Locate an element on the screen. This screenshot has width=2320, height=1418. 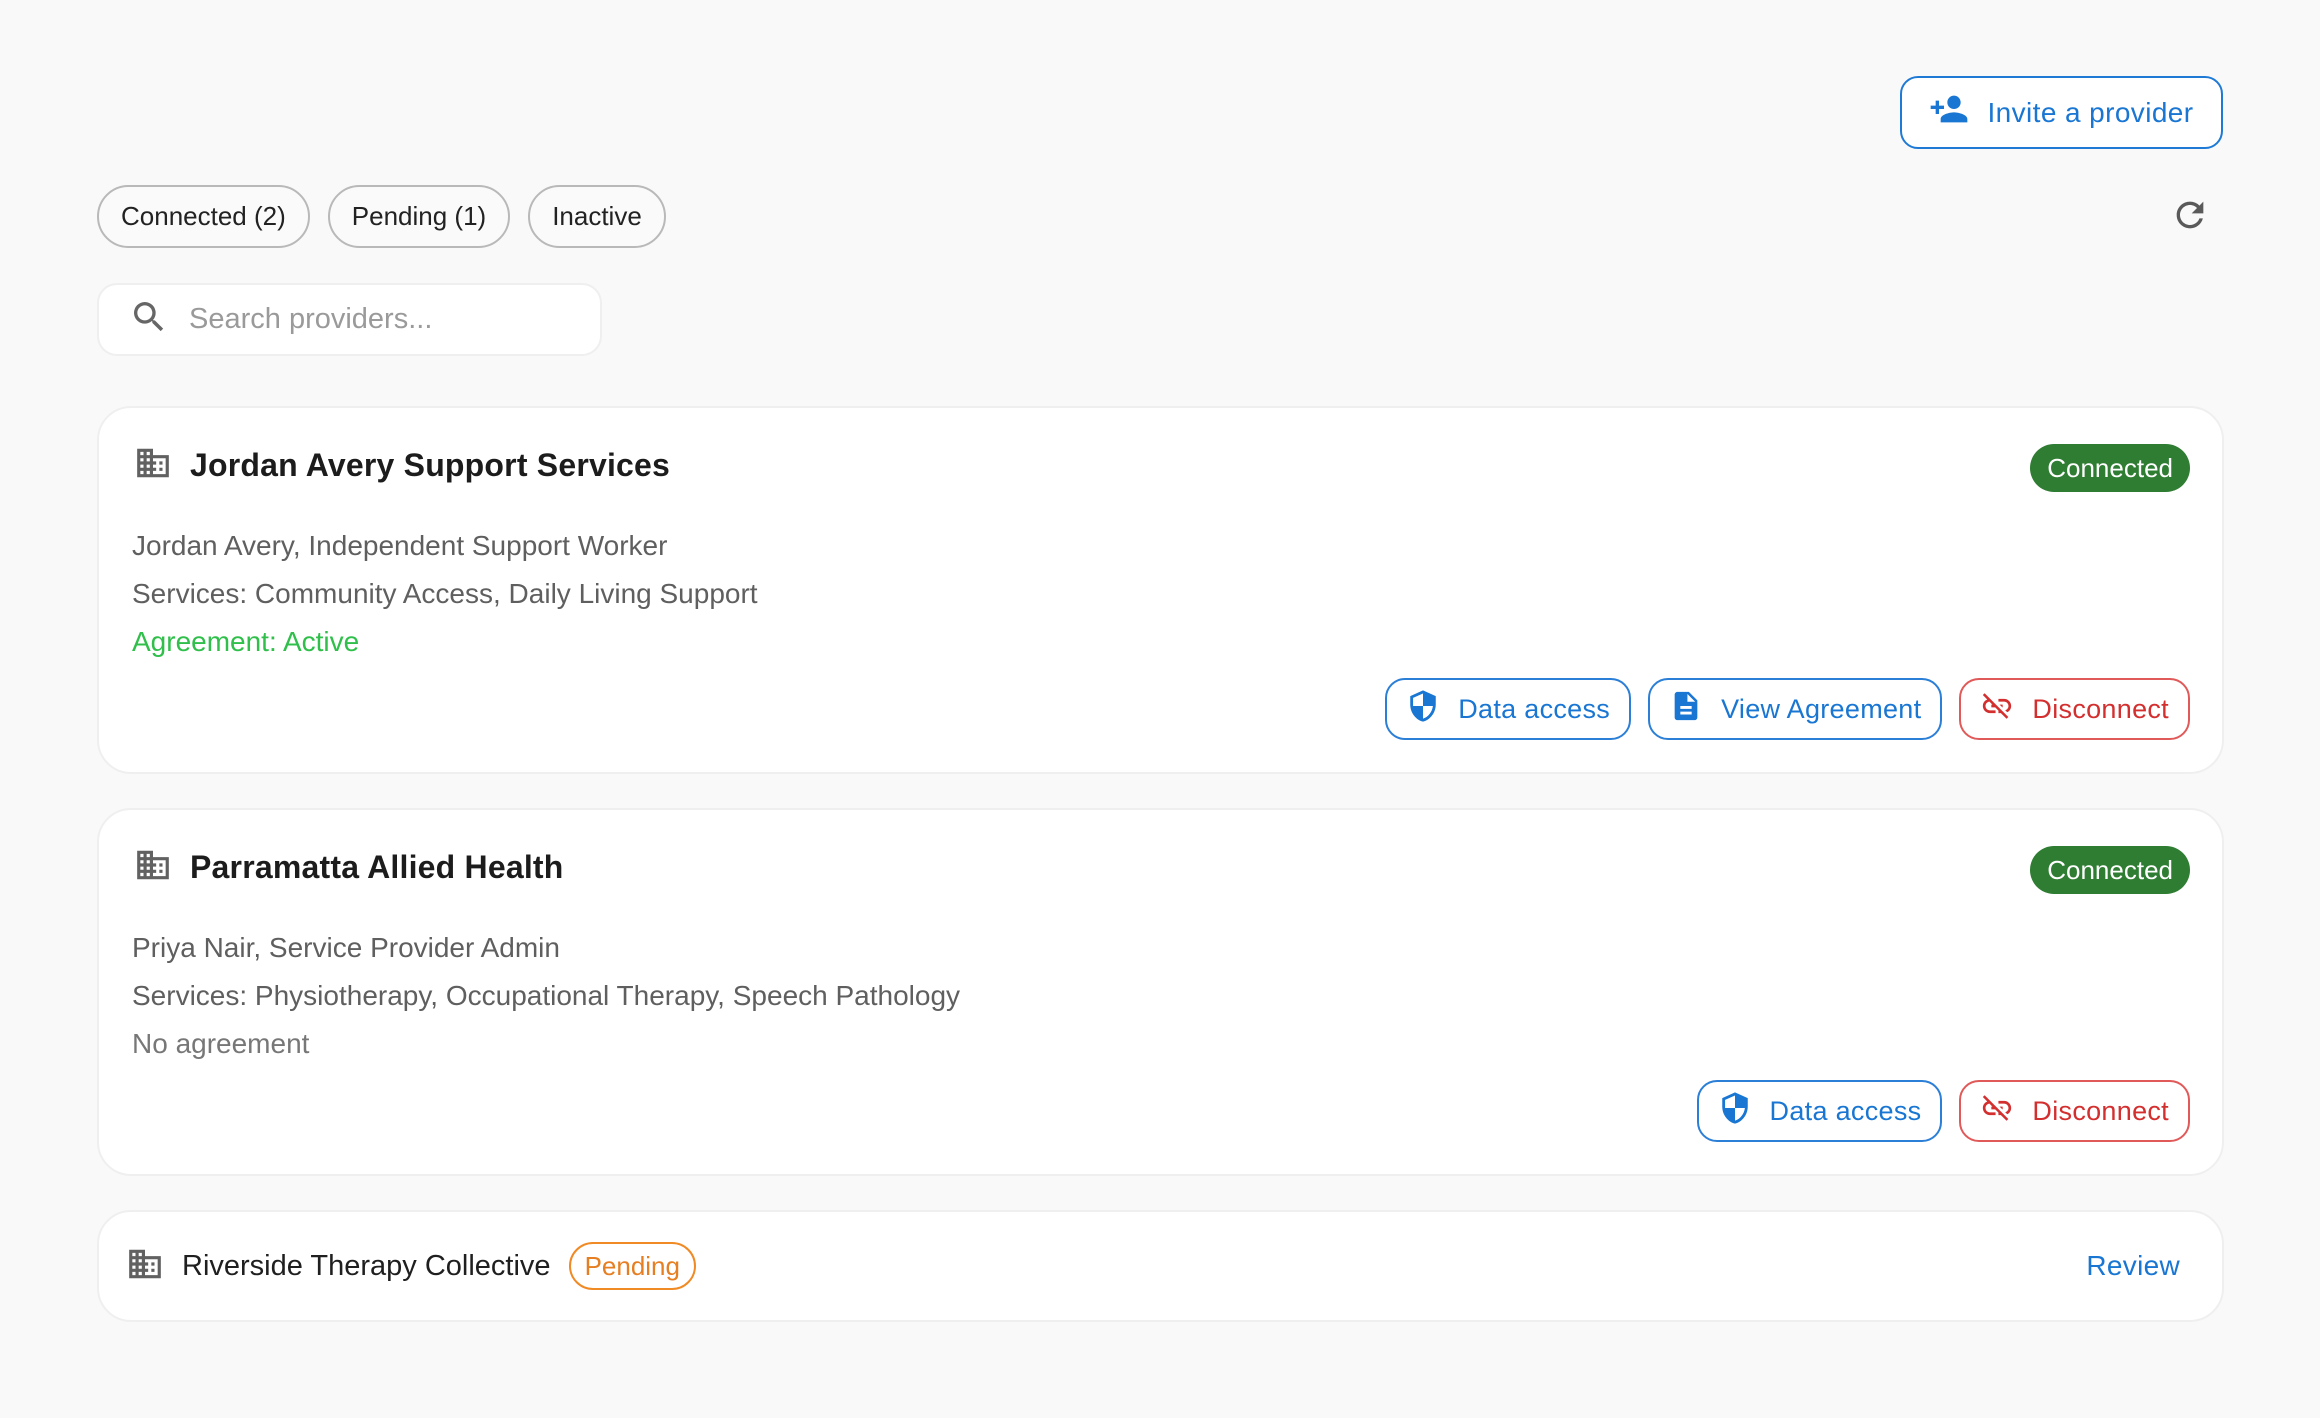
view-agreement-label: View Agreement is located at coordinates (1821, 708).